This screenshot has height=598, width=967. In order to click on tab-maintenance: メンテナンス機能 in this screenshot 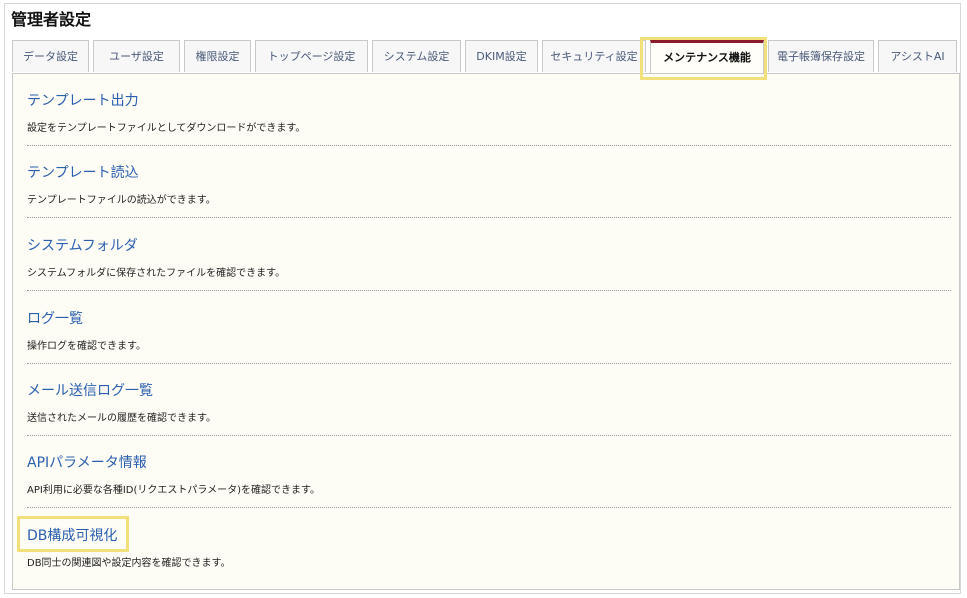, I will do `click(707, 57)`.